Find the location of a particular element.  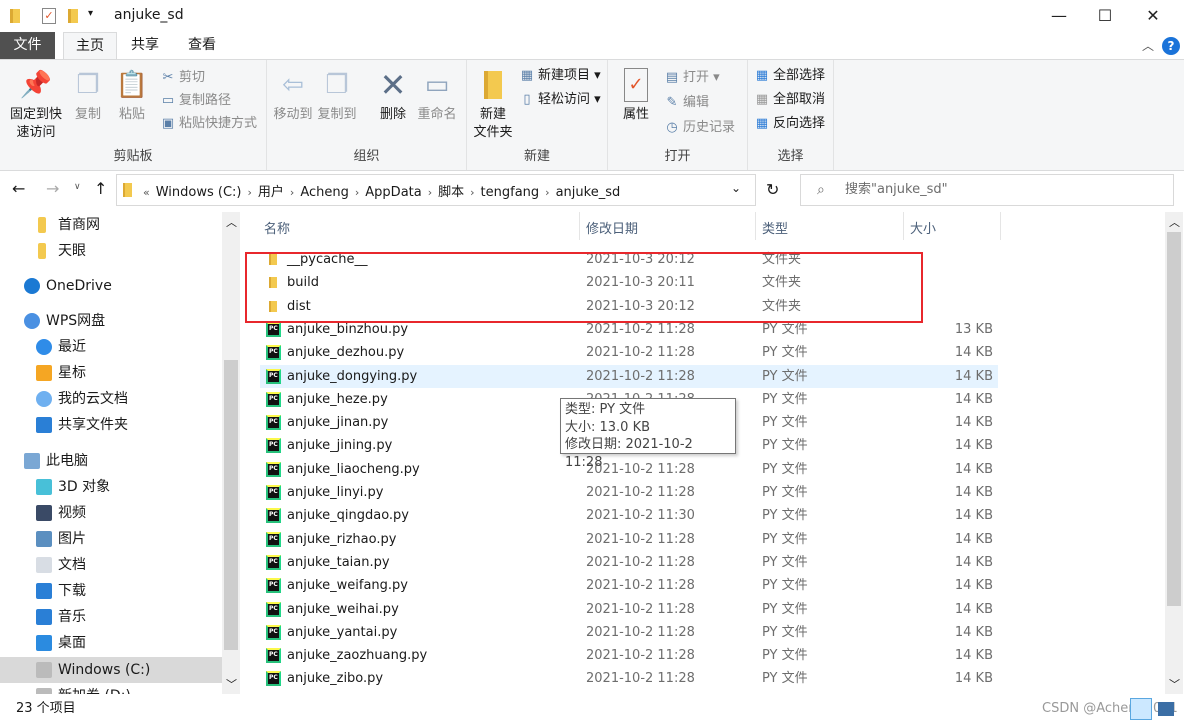

search-input: ⌕ 搜索"anjuke_sd" is located at coordinates (987, 190).